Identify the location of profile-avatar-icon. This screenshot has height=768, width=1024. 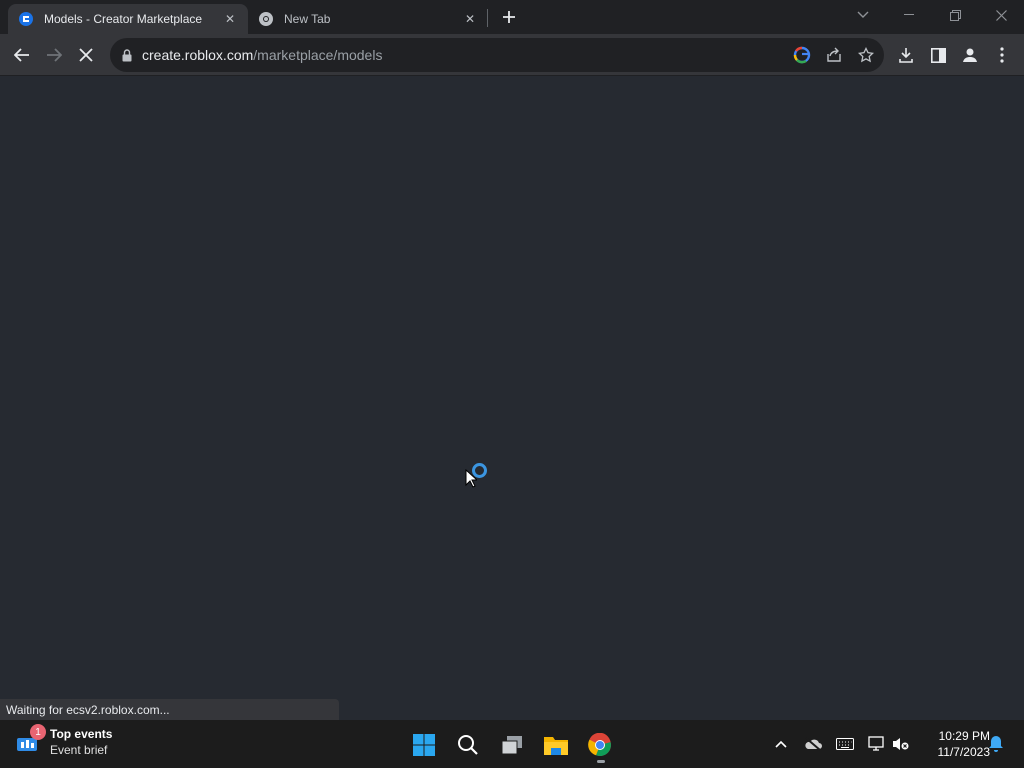
(970, 55).